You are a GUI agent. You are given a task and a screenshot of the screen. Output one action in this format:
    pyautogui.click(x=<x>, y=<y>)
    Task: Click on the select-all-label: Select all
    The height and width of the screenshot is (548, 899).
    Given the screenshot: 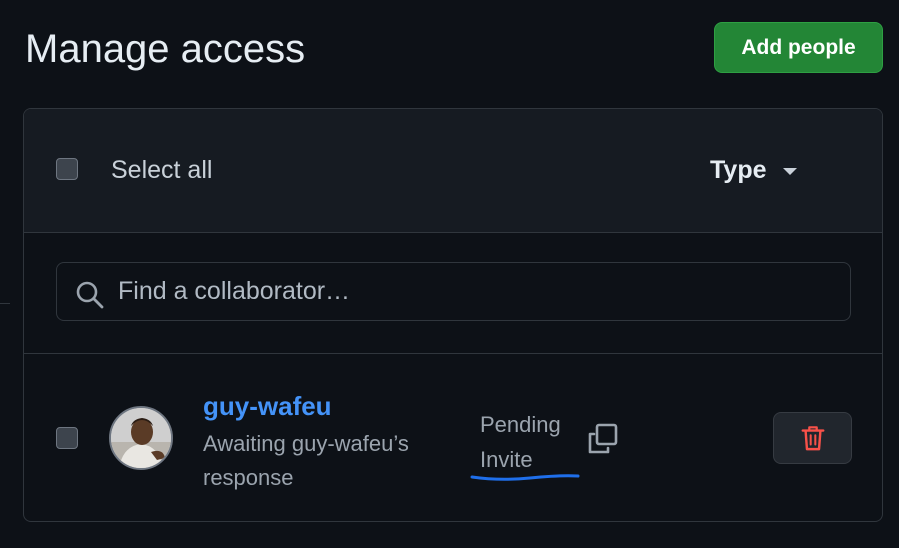 What is the action you would take?
    pyautogui.click(x=162, y=170)
    